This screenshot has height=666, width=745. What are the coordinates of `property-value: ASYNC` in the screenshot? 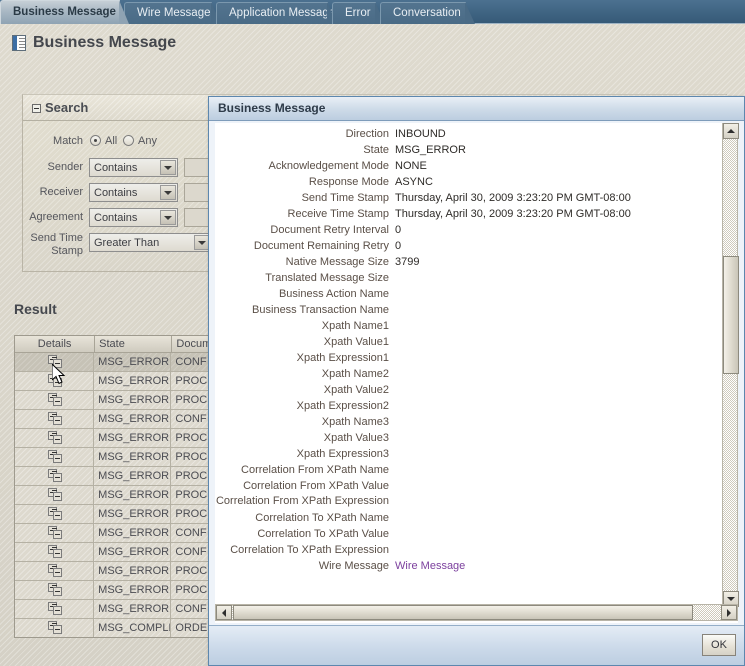 It's located at (414, 182).